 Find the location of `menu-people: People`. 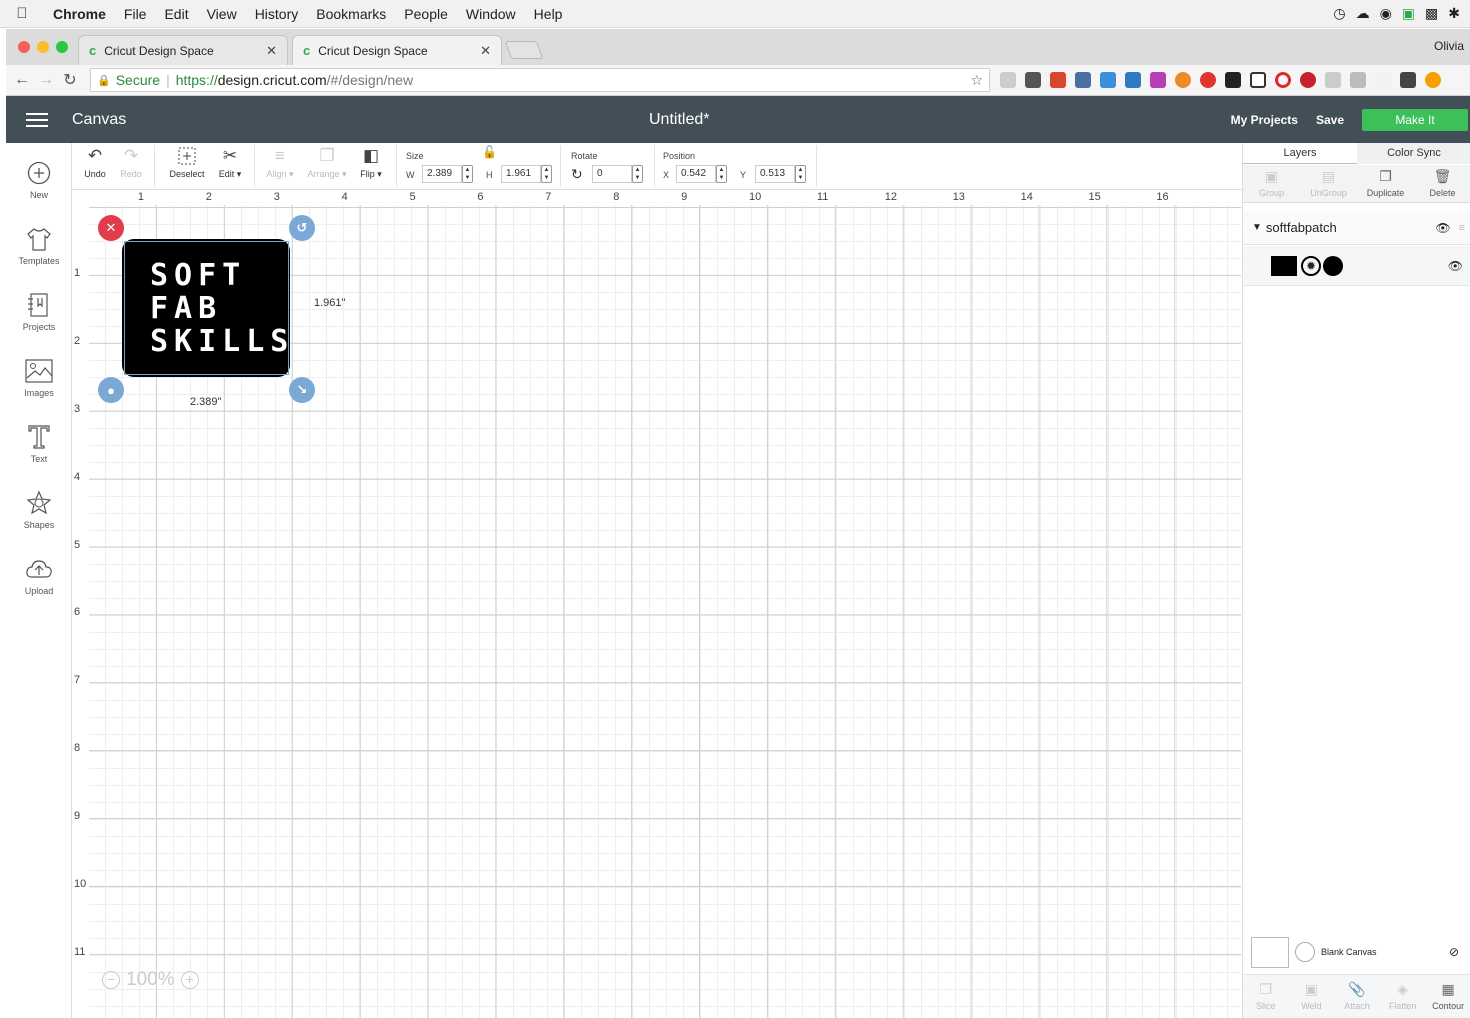

menu-people: People is located at coordinates (426, 14).